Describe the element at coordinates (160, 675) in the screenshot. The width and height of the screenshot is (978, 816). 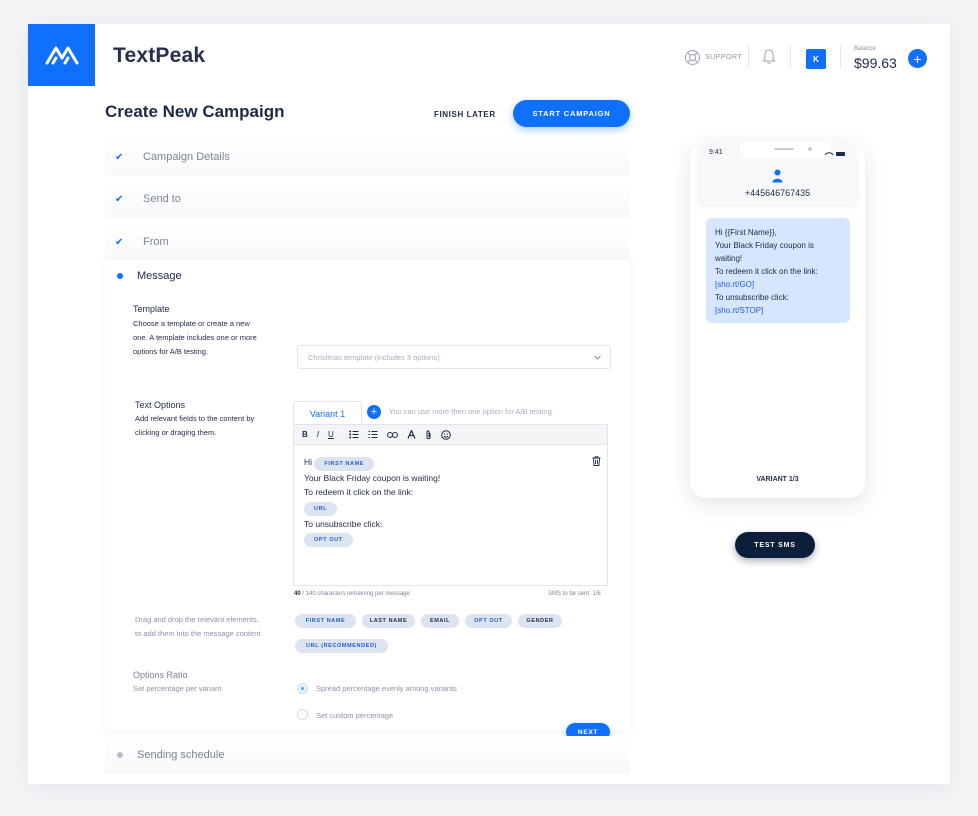
I see `options-ratio-label: Options Ratio` at that location.